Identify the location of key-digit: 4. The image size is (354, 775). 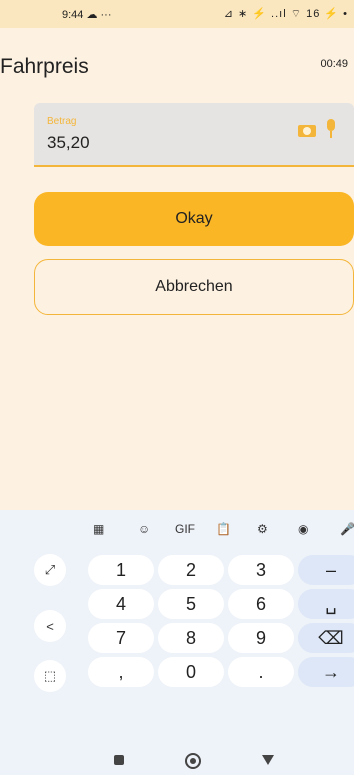
(121, 604).